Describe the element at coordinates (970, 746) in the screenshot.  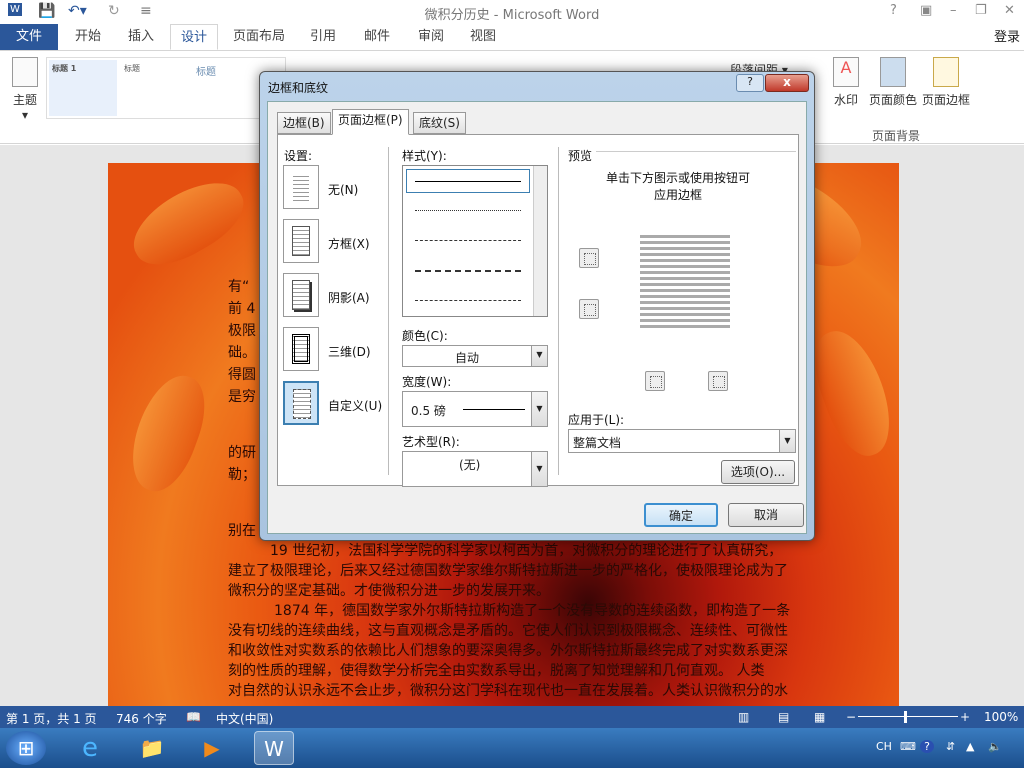
I see `show-hidden-icons: ▲` at that location.